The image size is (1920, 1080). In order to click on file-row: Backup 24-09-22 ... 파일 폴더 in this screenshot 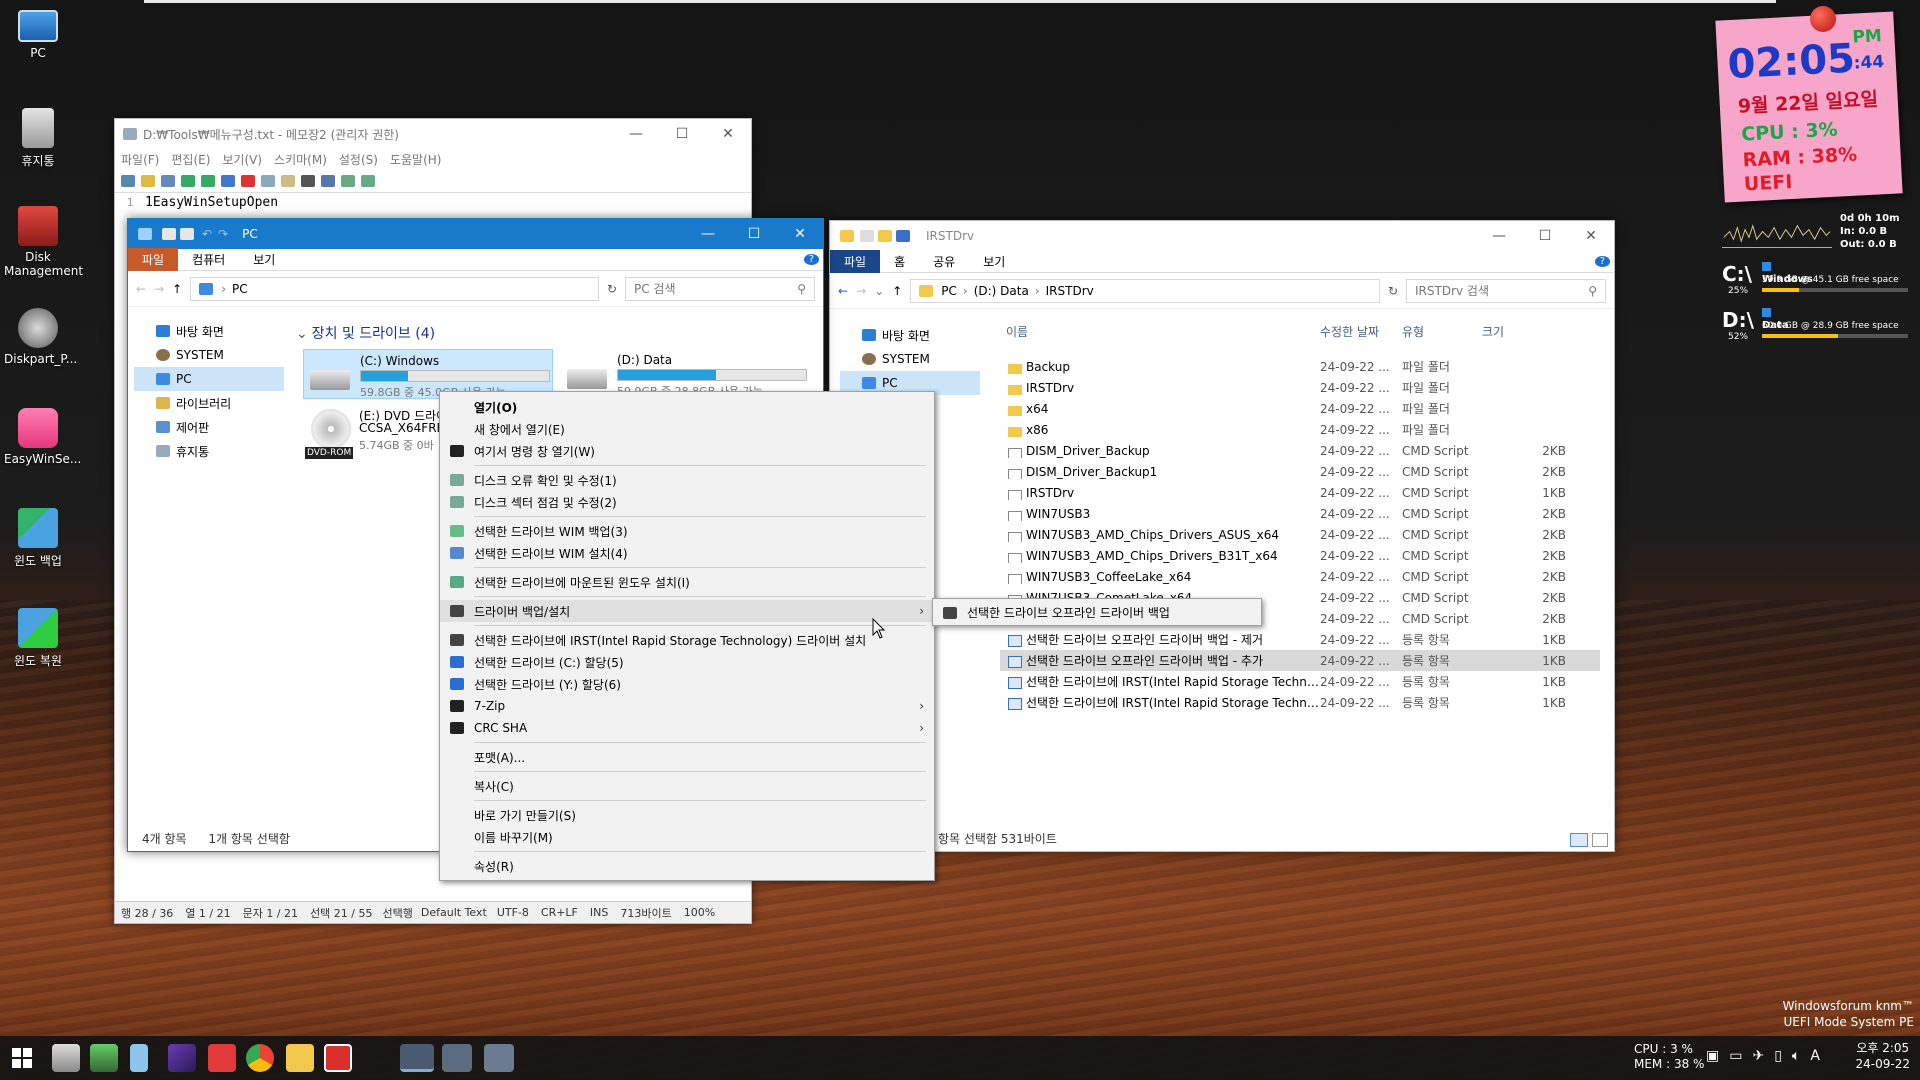, I will do `click(1300, 366)`.